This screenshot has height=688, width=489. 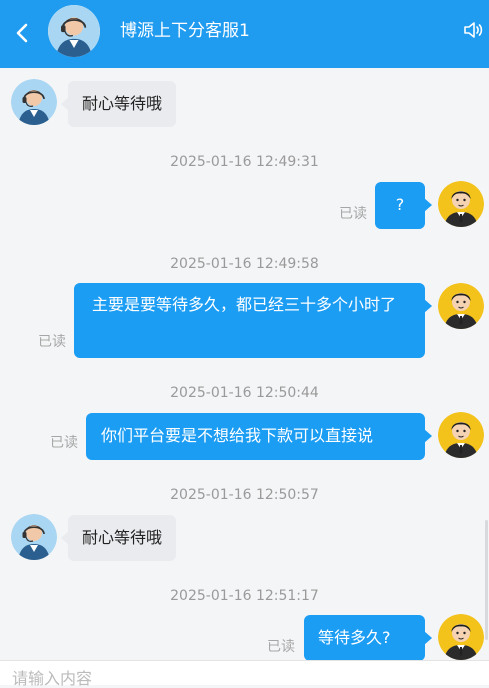 What do you see at coordinates (403, 205) in the screenshot?
I see `message-bubble: ?` at bounding box center [403, 205].